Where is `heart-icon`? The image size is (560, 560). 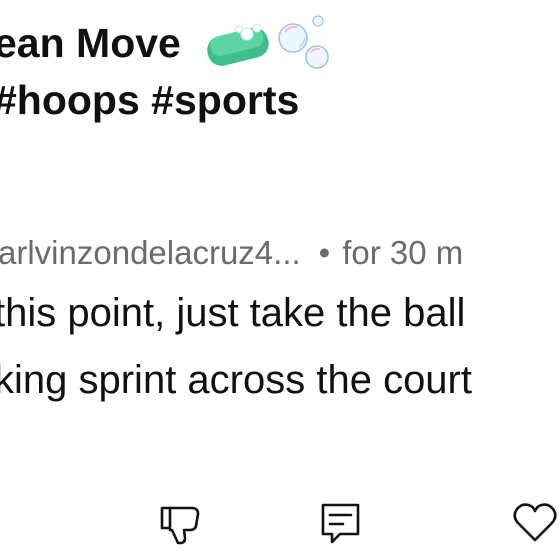
heart-icon is located at coordinates (535, 522).